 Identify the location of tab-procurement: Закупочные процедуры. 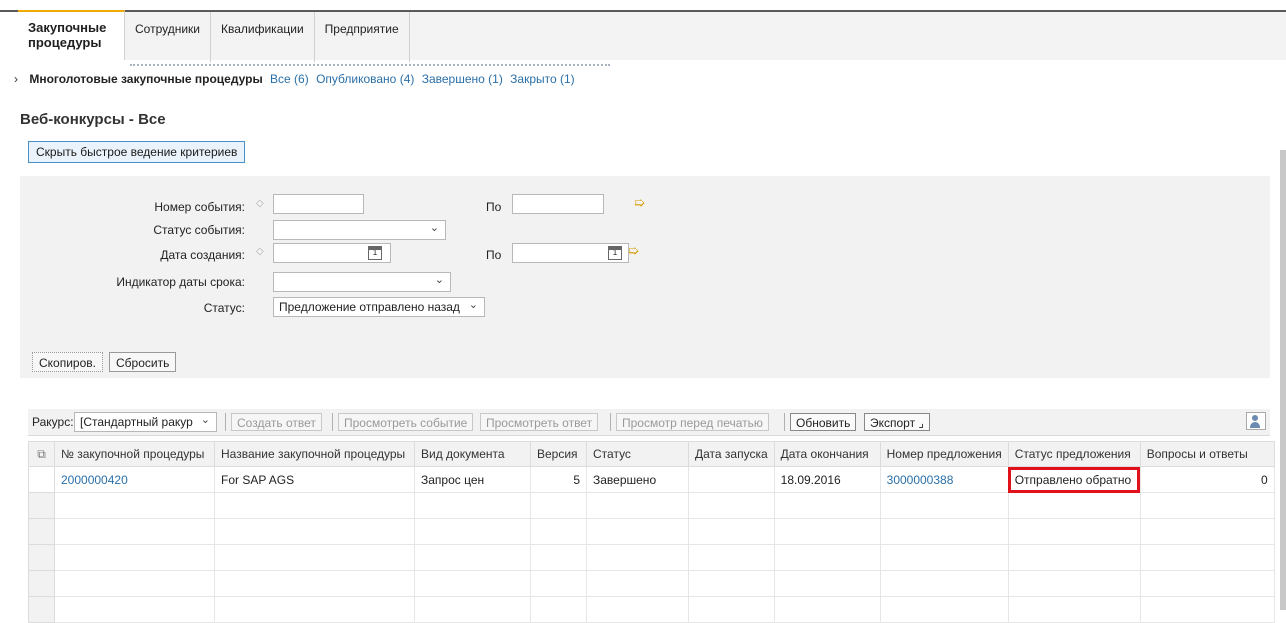
(71, 35).